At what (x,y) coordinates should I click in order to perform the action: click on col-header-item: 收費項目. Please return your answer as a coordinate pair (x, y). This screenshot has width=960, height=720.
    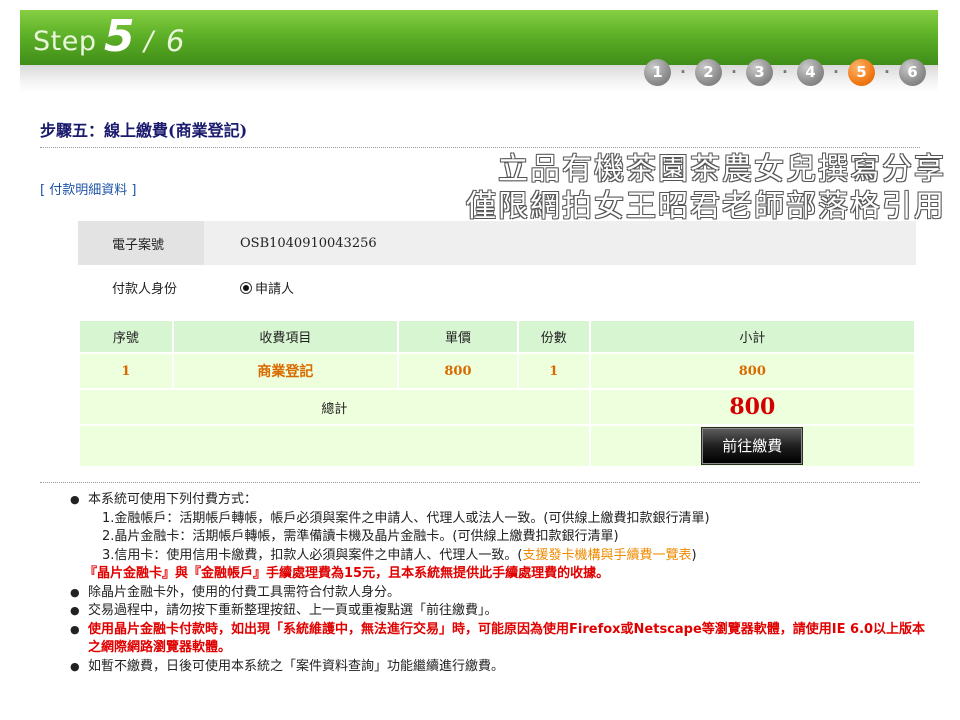
    Looking at the image, I should click on (285, 336).